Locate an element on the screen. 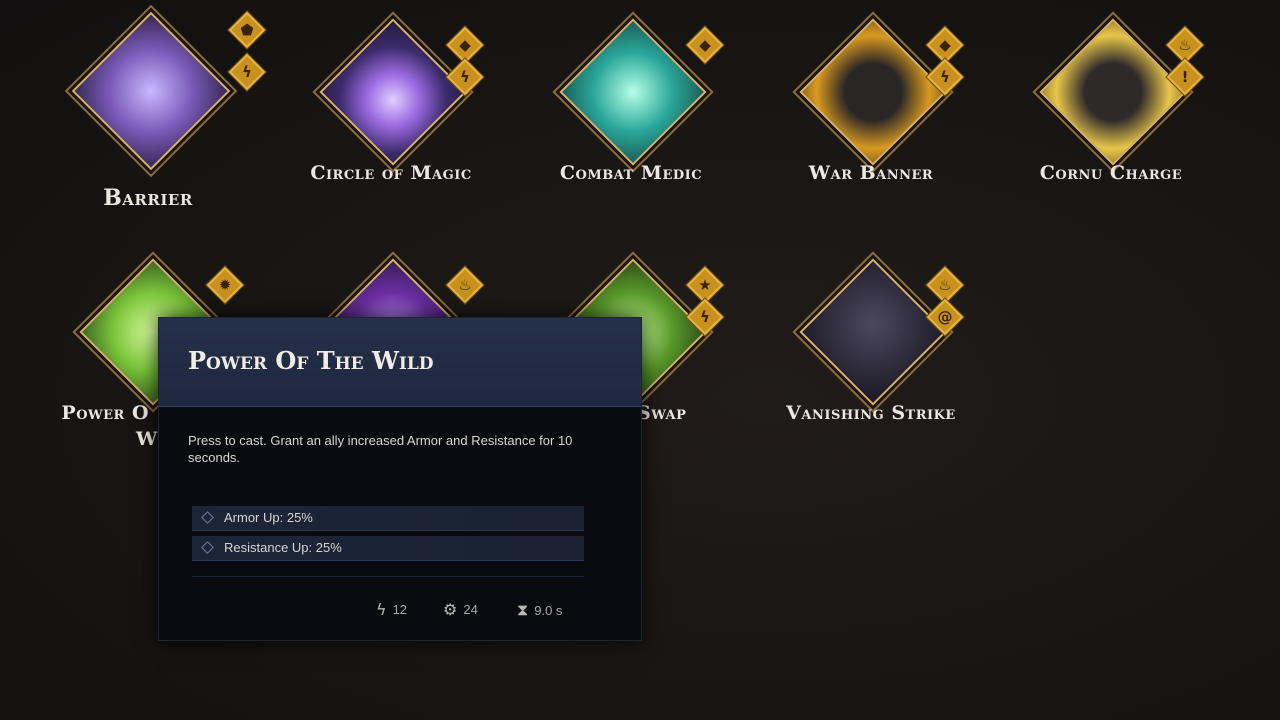 This screenshot has width=1280, height=720. duration: ⧗ 9.0 s is located at coordinates (539, 610).